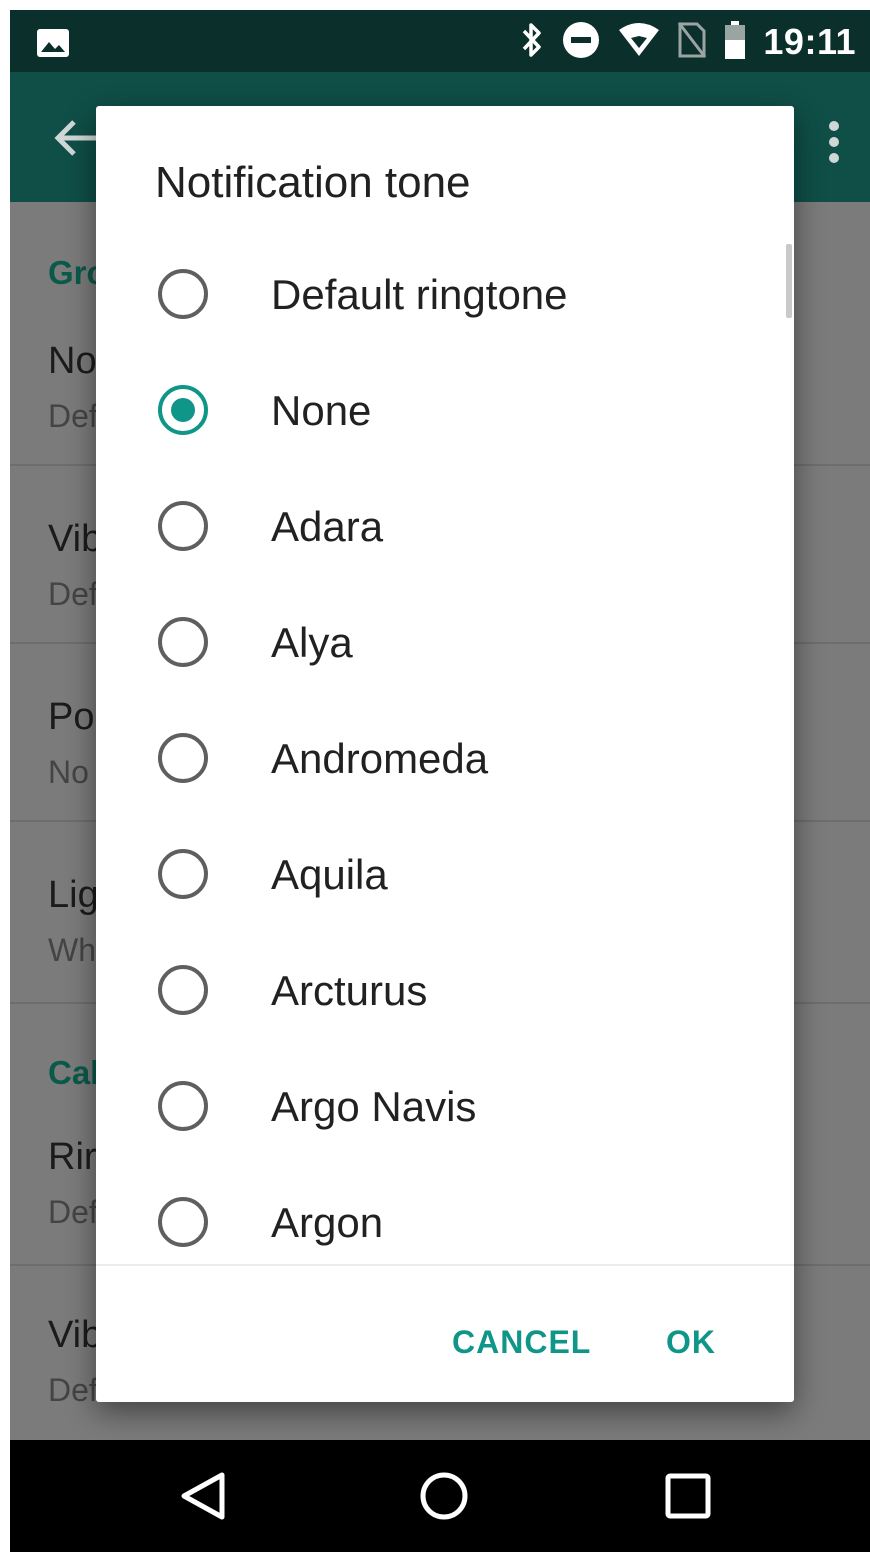  I want to click on tone-option-label: Adara, so click(327, 526).